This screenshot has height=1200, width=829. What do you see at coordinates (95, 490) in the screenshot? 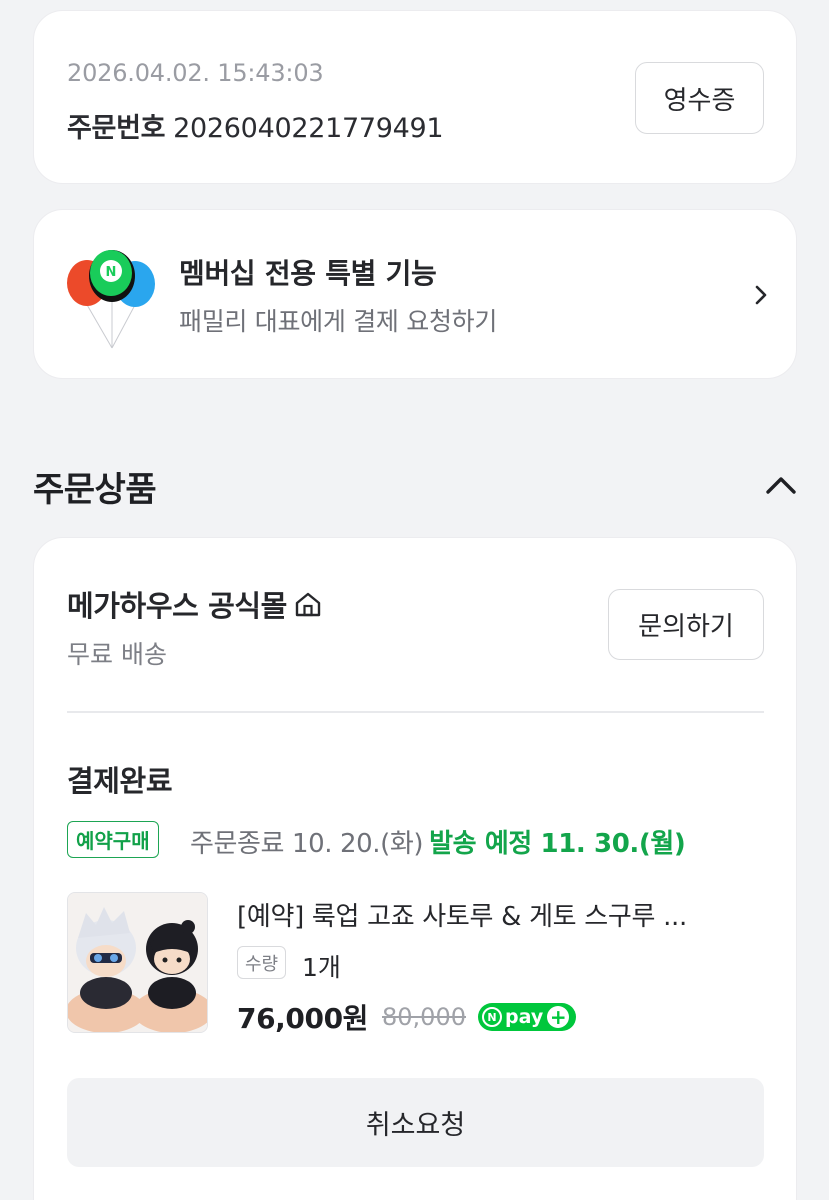
I see `section-title: 주문상품` at bounding box center [95, 490].